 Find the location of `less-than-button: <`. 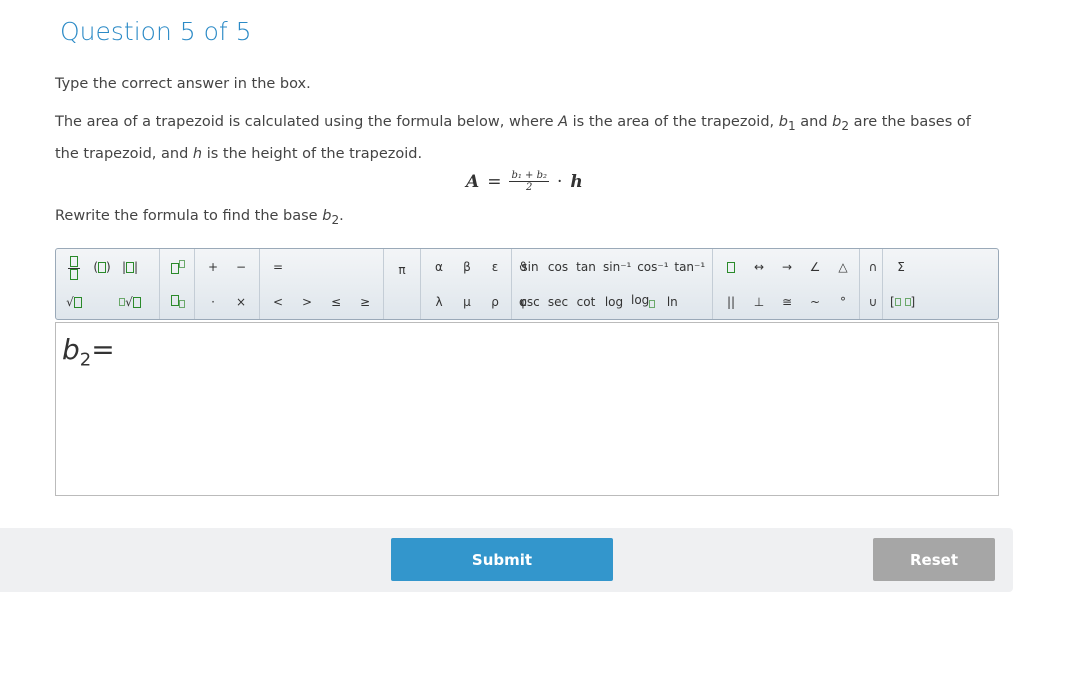

less-than-button: < is located at coordinates (278, 302).